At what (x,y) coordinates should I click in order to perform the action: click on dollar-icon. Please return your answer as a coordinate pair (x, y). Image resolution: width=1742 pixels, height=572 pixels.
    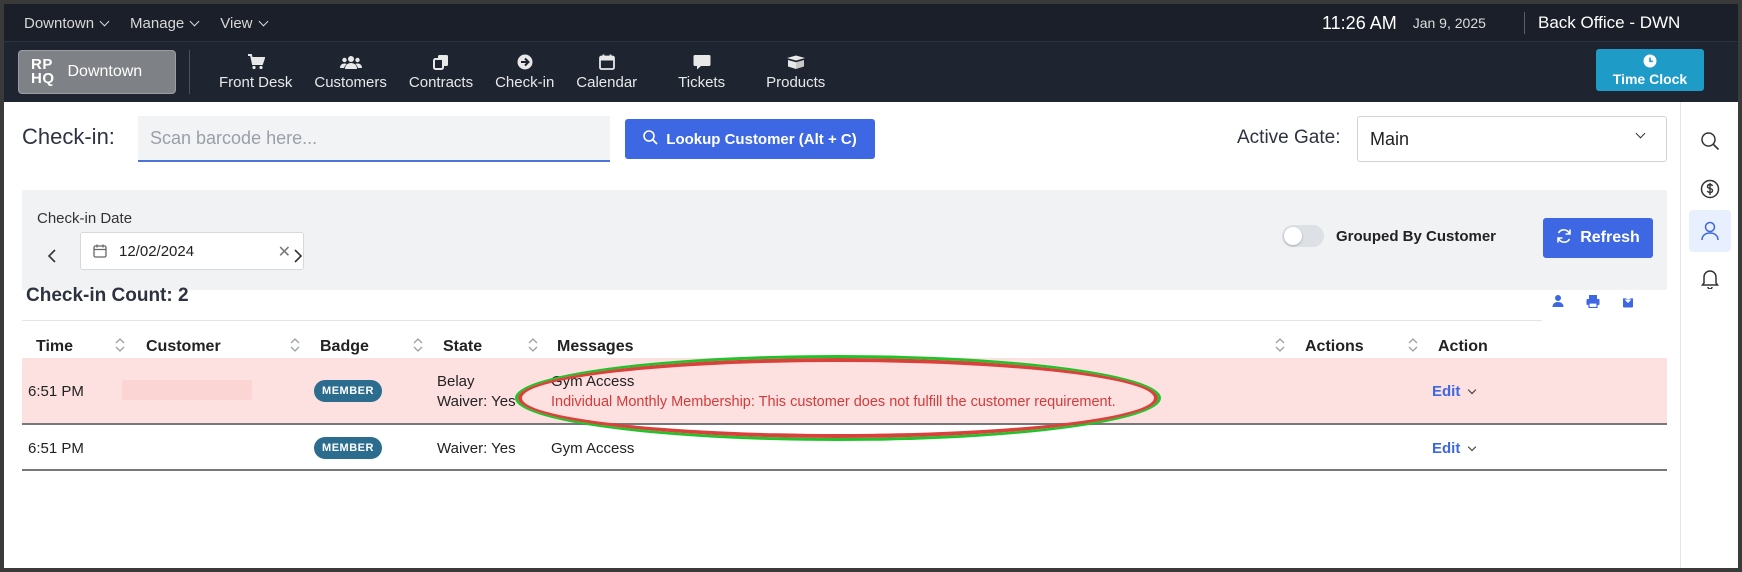
    Looking at the image, I should click on (1710, 189).